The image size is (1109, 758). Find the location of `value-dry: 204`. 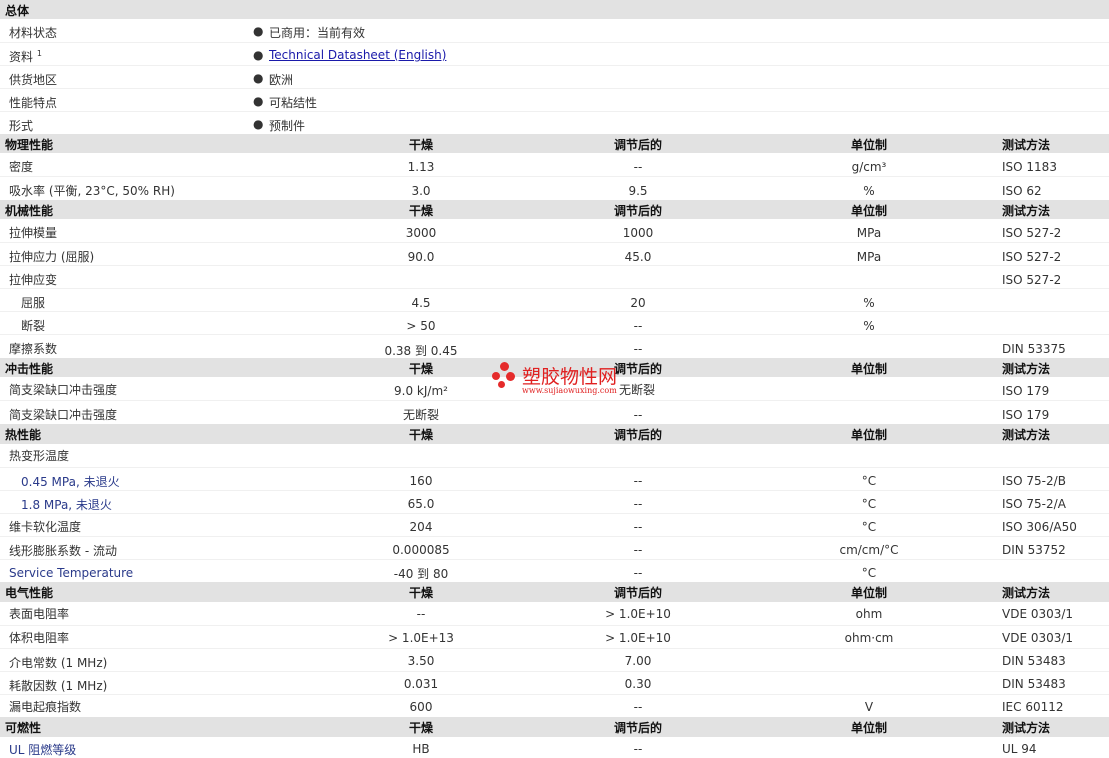

value-dry: 204 is located at coordinates (421, 527).